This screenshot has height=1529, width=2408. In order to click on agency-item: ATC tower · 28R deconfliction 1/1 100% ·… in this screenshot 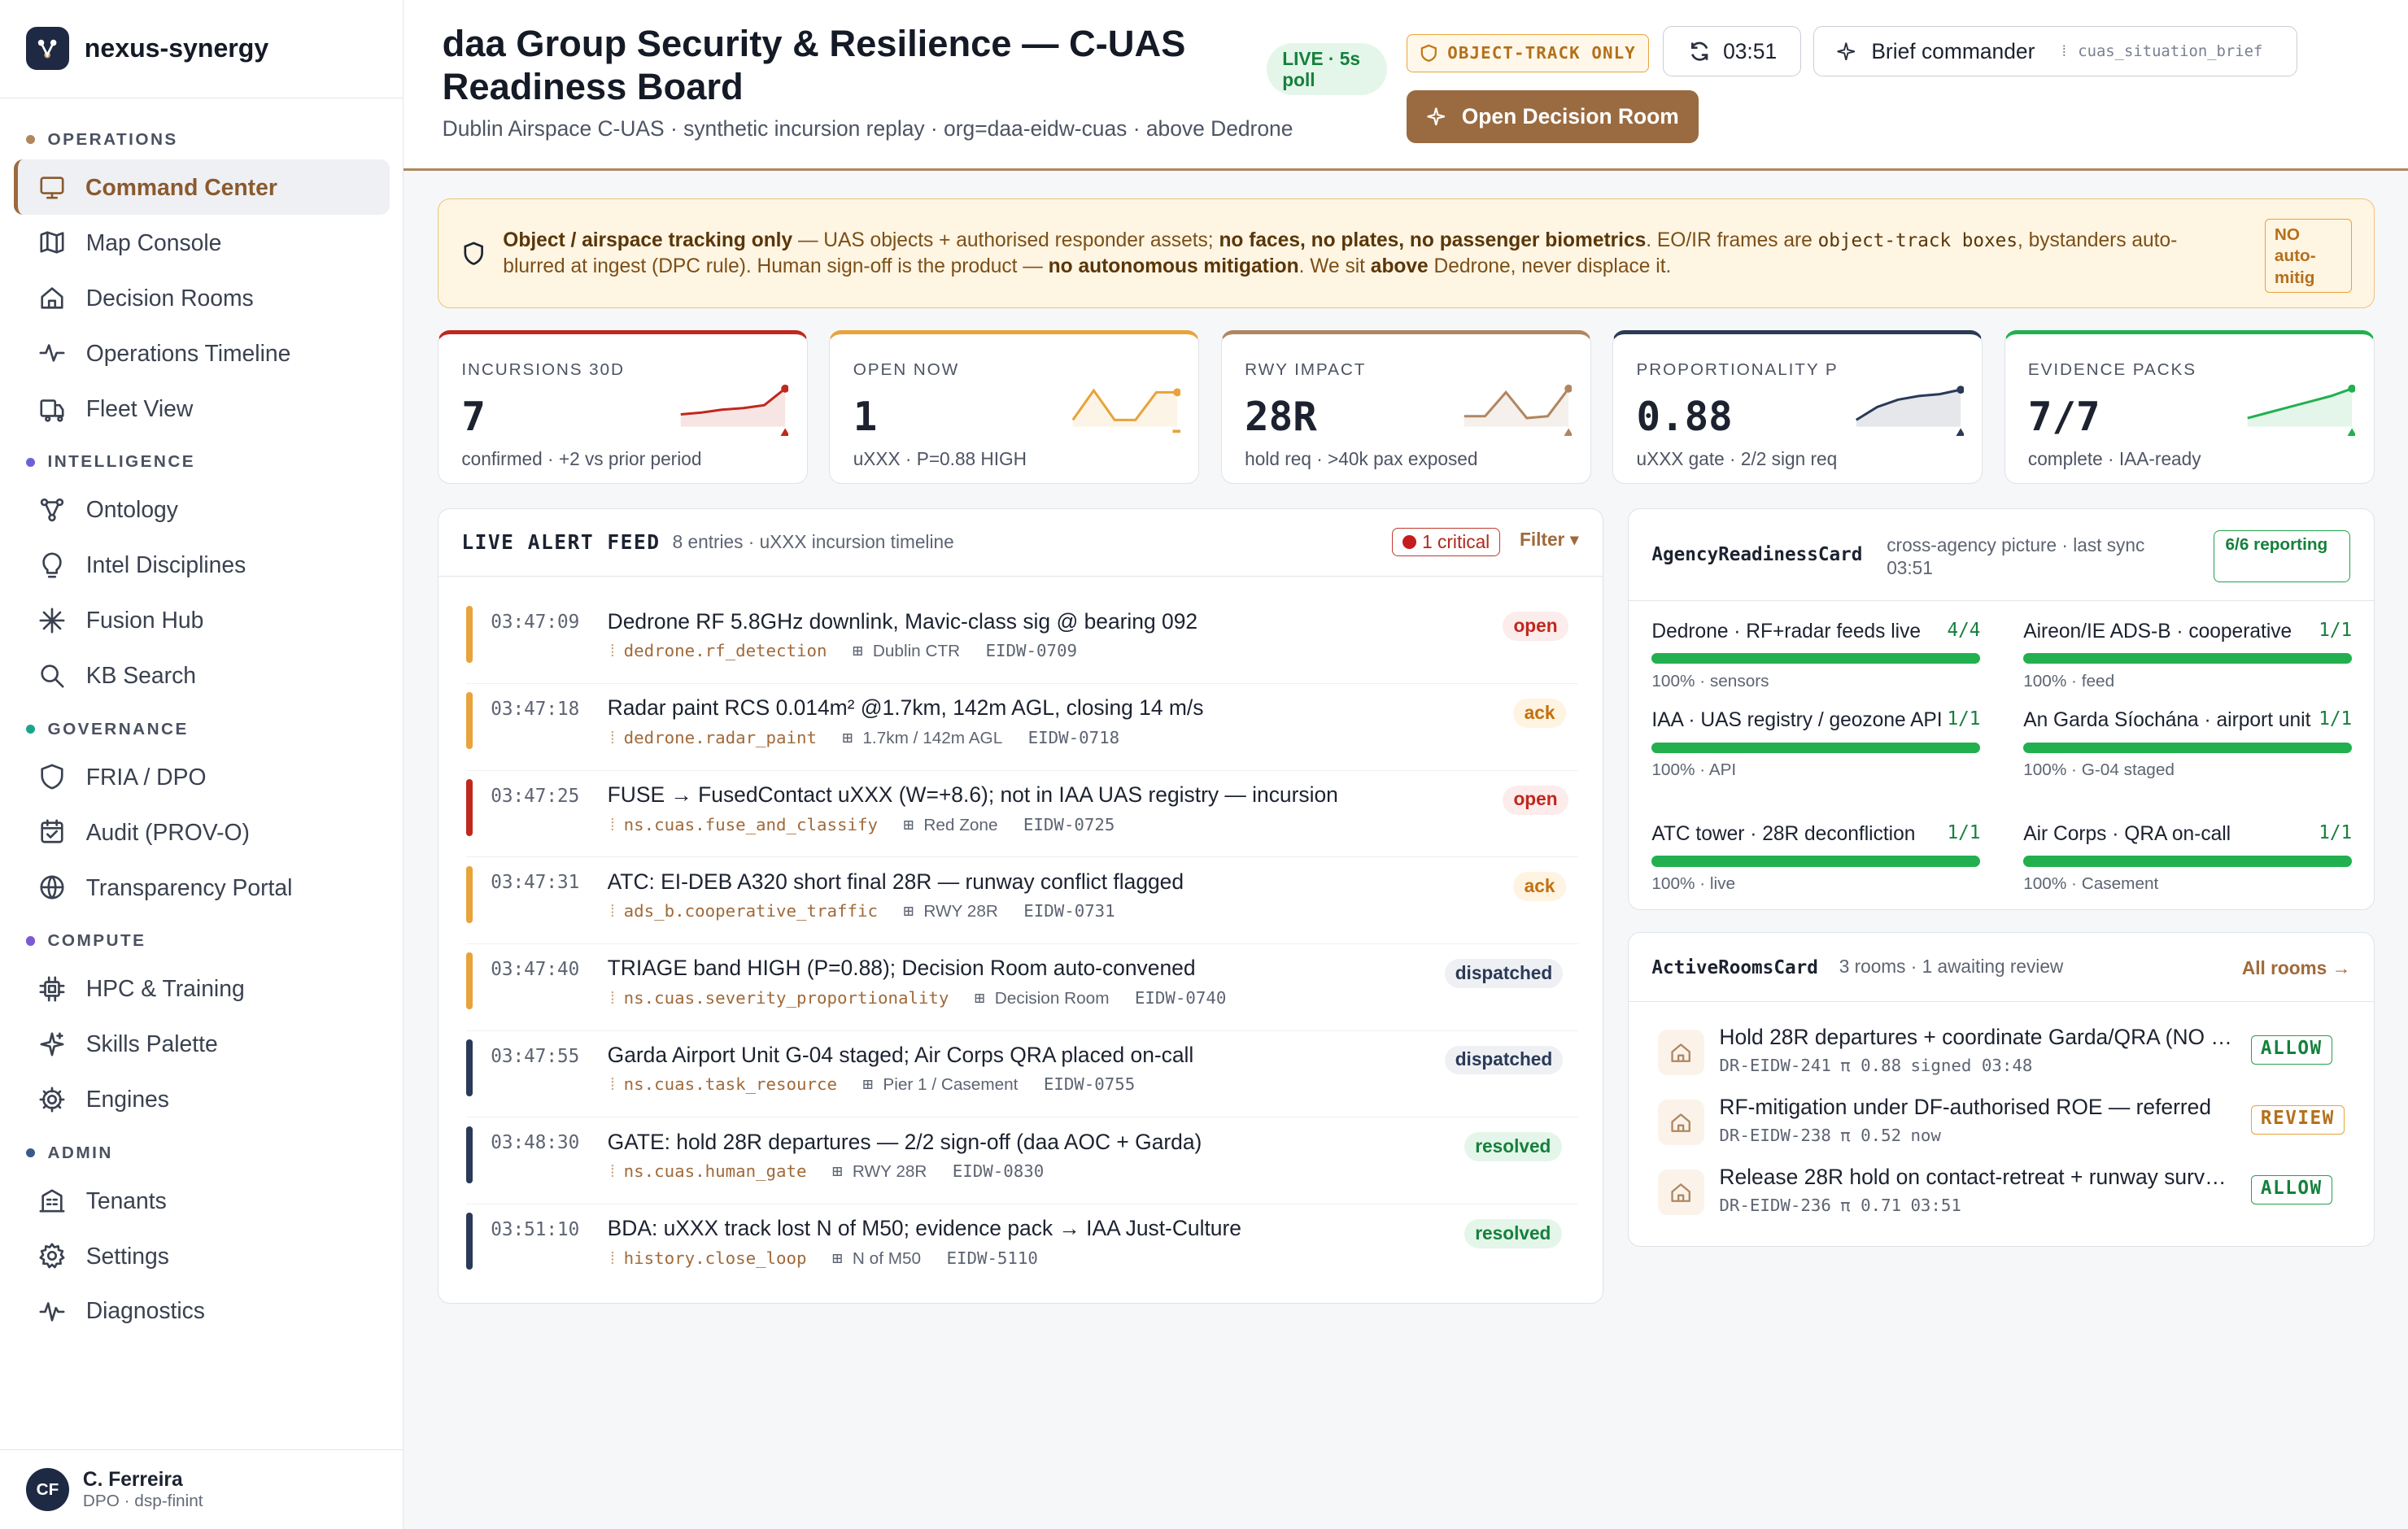, I will do `click(1816, 858)`.